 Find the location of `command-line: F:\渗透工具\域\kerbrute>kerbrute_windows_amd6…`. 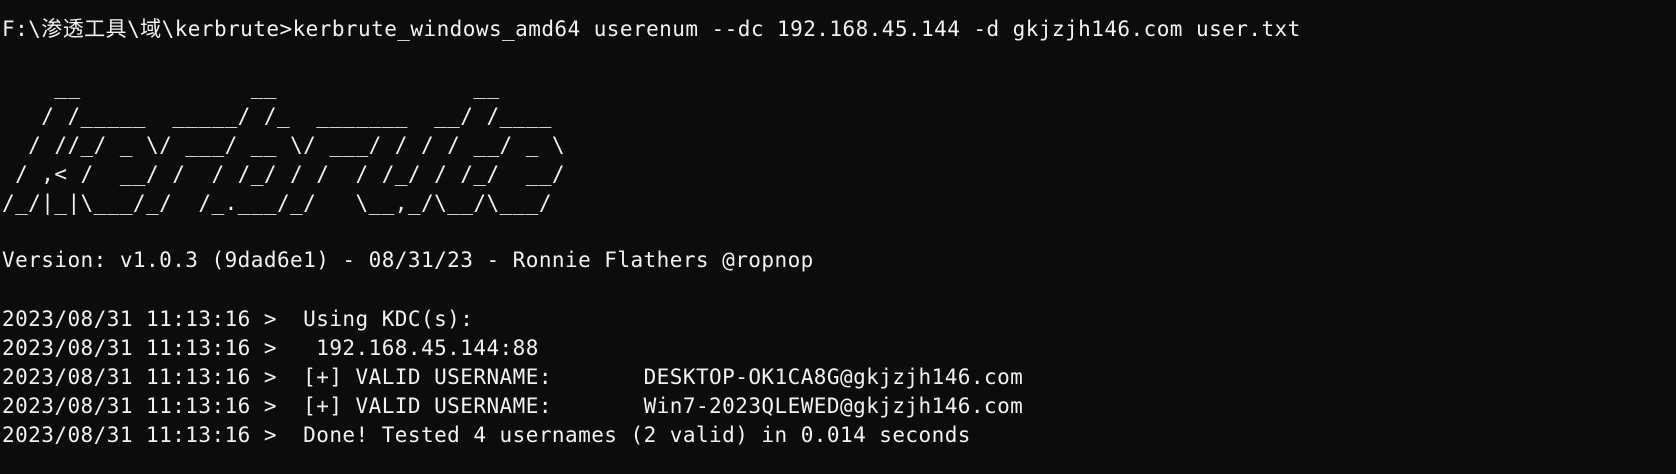

command-line: F:\渗透工具\域\kerbrute>kerbrute_windows_amd6… is located at coordinates (651, 29).